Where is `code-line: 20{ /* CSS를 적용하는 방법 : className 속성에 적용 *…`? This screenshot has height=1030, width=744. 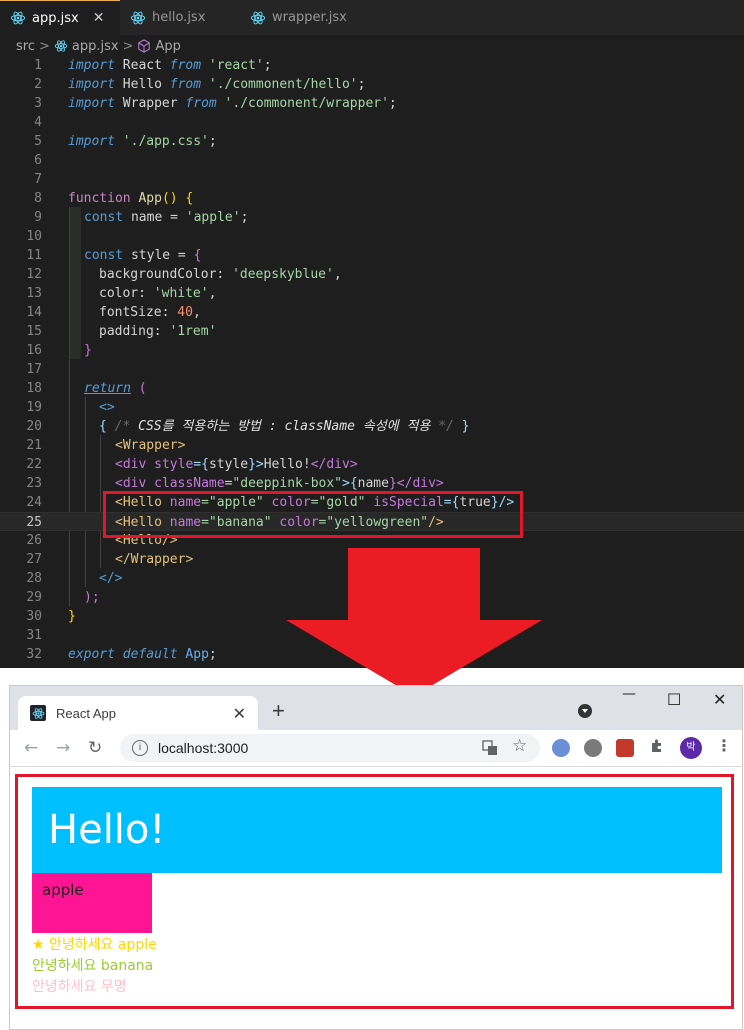
code-line: 20{ /* CSS를 적용하는 방법 : className 속성에 적용 *… is located at coordinates (248, 426).